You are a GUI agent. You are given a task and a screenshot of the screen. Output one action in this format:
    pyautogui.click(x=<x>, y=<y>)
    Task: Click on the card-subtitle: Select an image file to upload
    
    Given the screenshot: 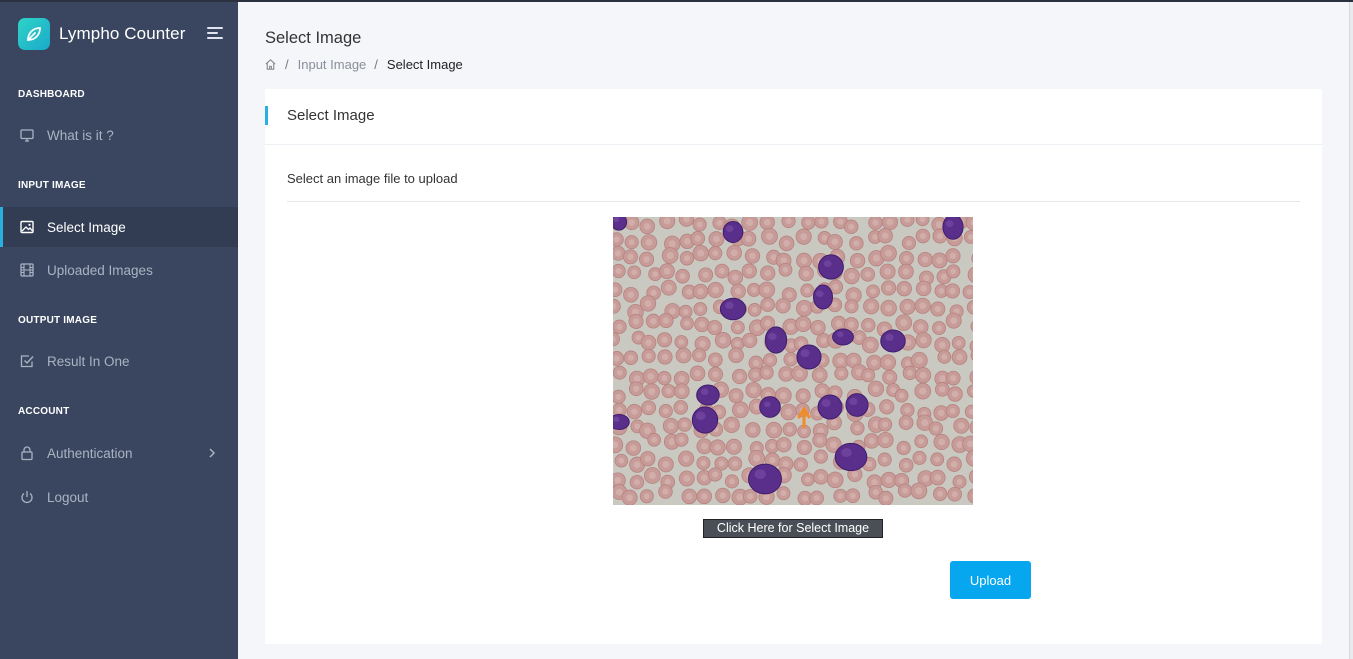 What is the action you would take?
    pyautogui.click(x=372, y=178)
    